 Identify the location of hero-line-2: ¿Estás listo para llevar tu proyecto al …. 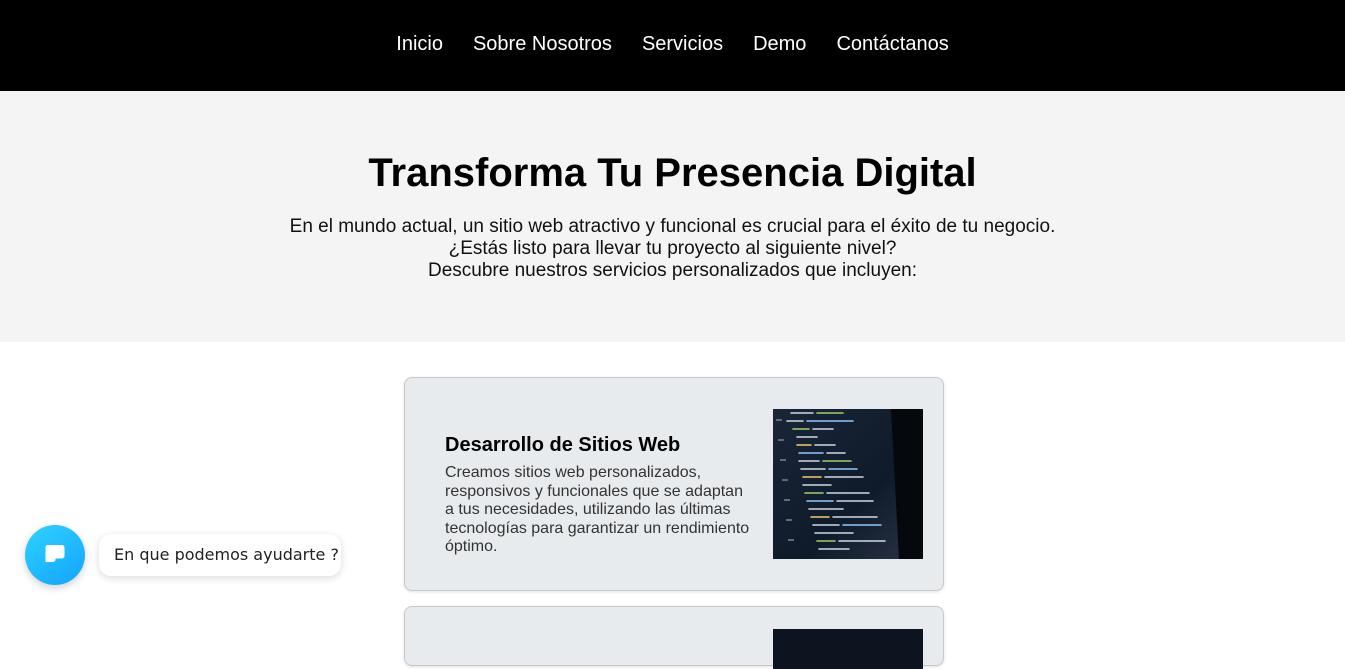
(672, 248).